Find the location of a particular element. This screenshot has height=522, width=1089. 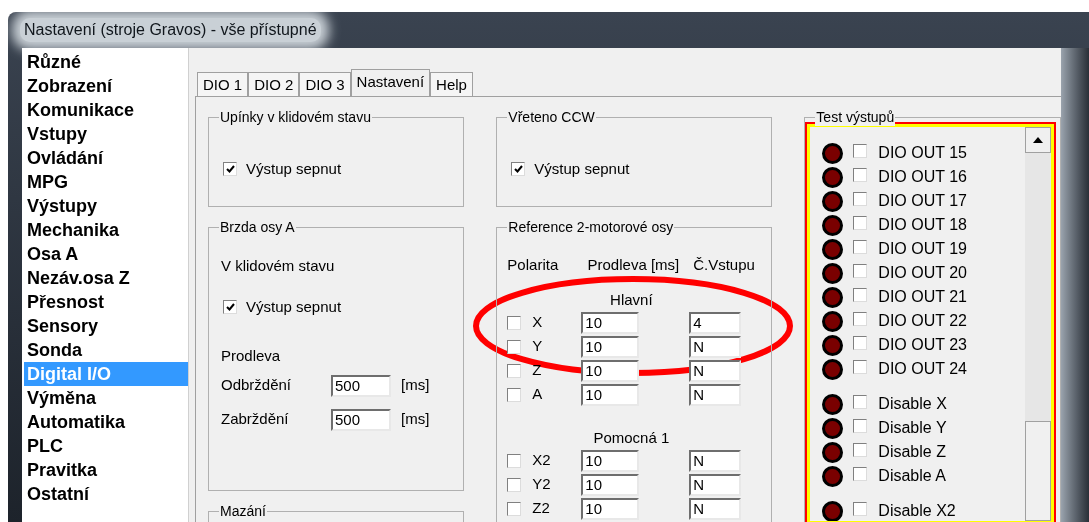

output-label: Disable Y is located at coordinates (912, 428).